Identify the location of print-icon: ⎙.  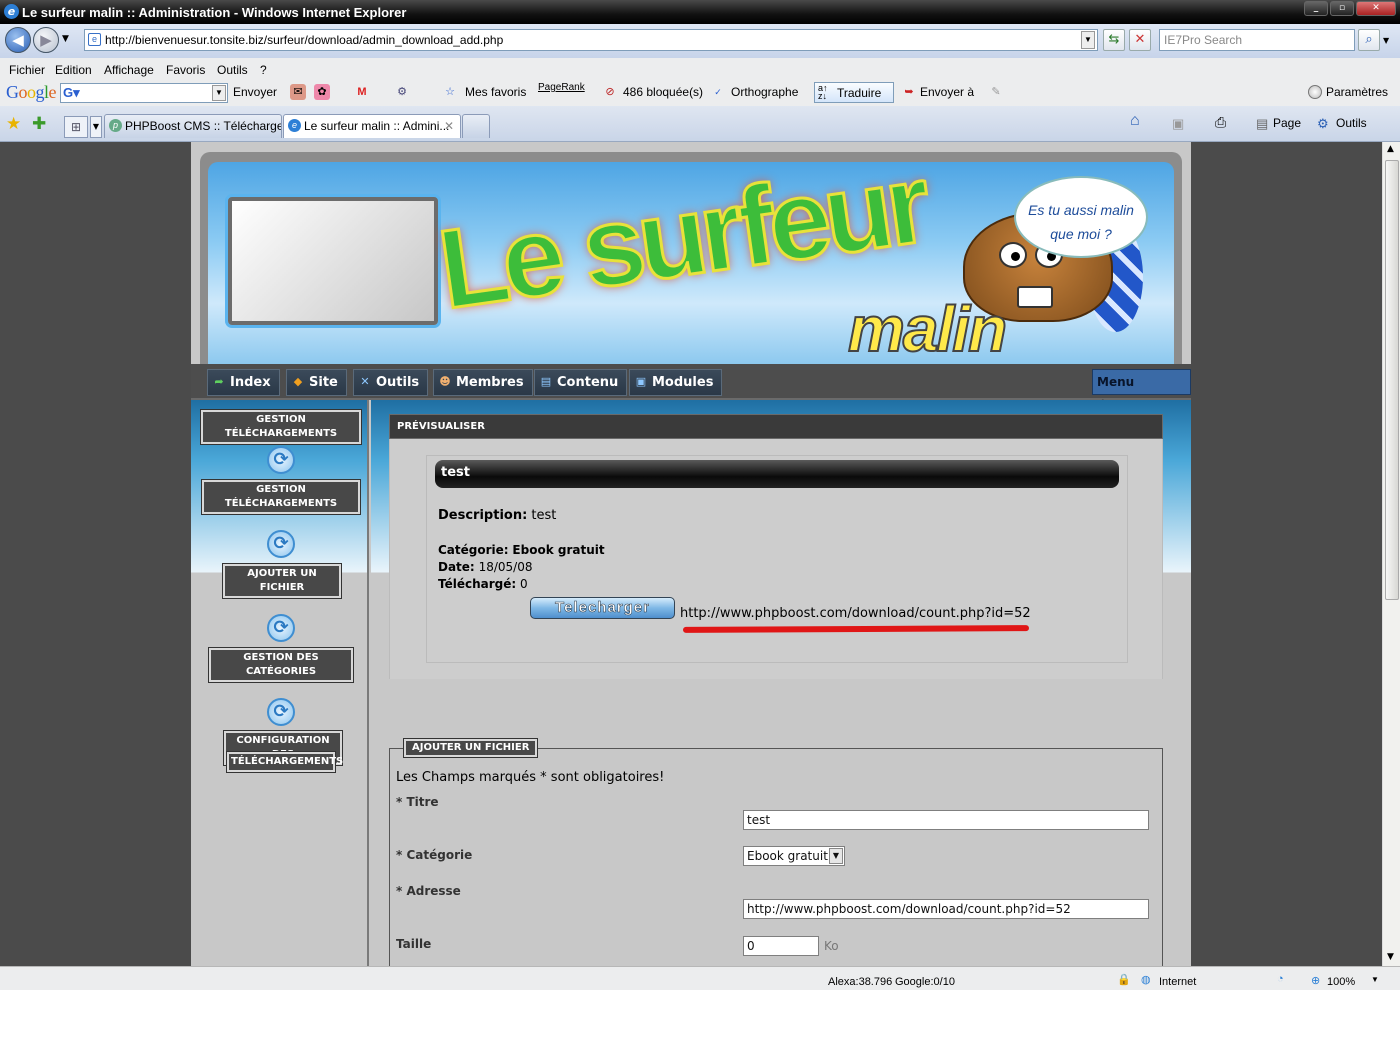
(1220, 122).